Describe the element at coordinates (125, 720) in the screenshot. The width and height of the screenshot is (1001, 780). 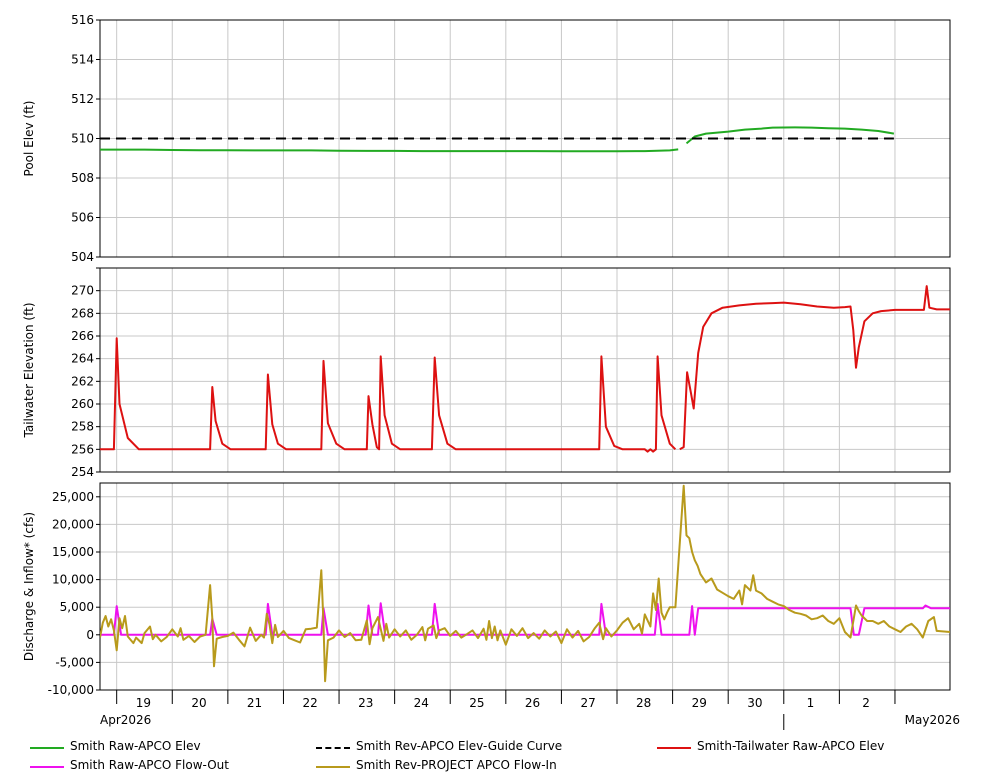
I see `x-group-label-april: Apr2026` at that location.